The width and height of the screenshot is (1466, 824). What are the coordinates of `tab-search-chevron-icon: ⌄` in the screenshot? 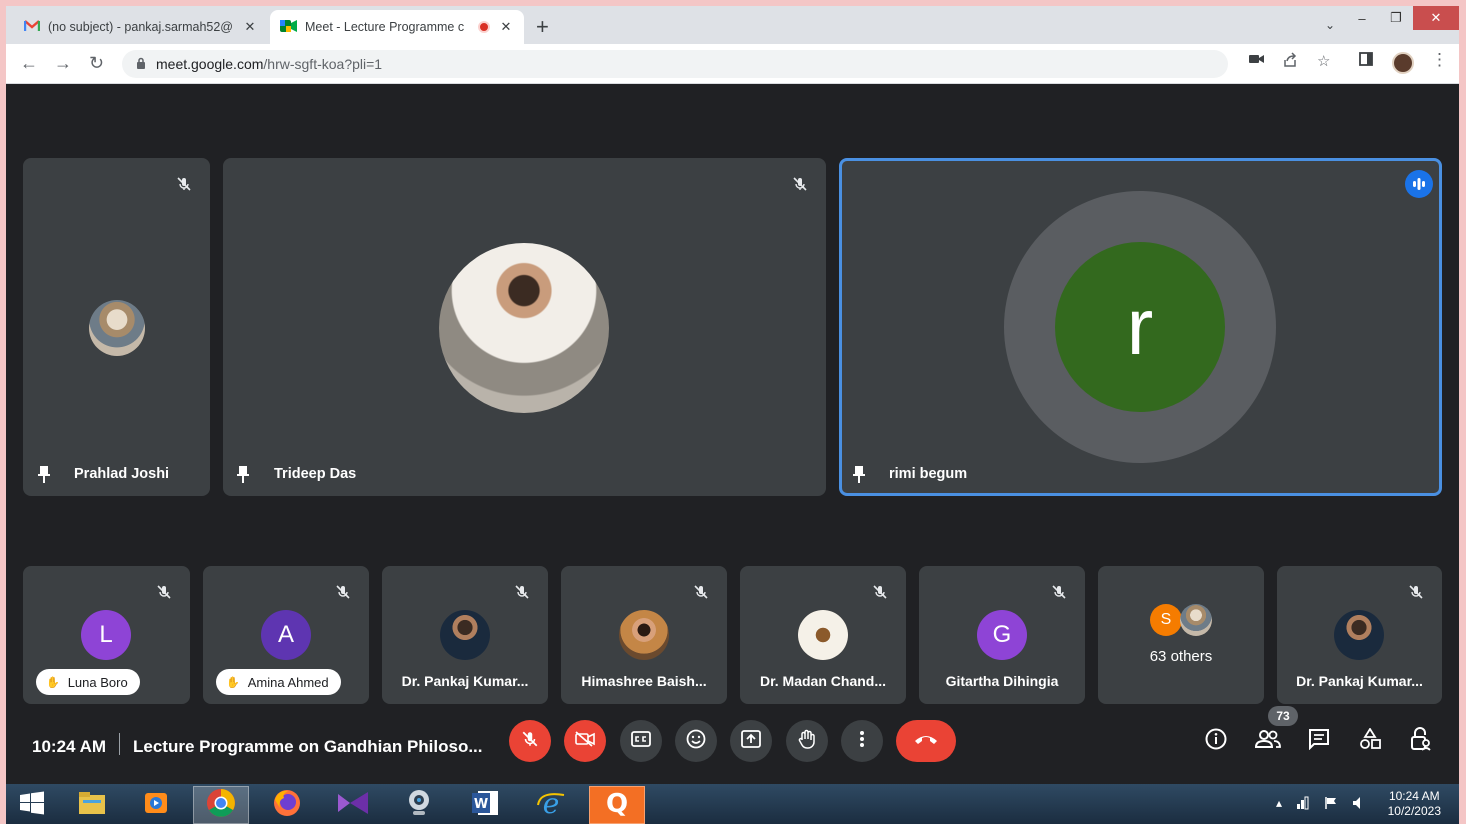 It's located at (1330, 25).